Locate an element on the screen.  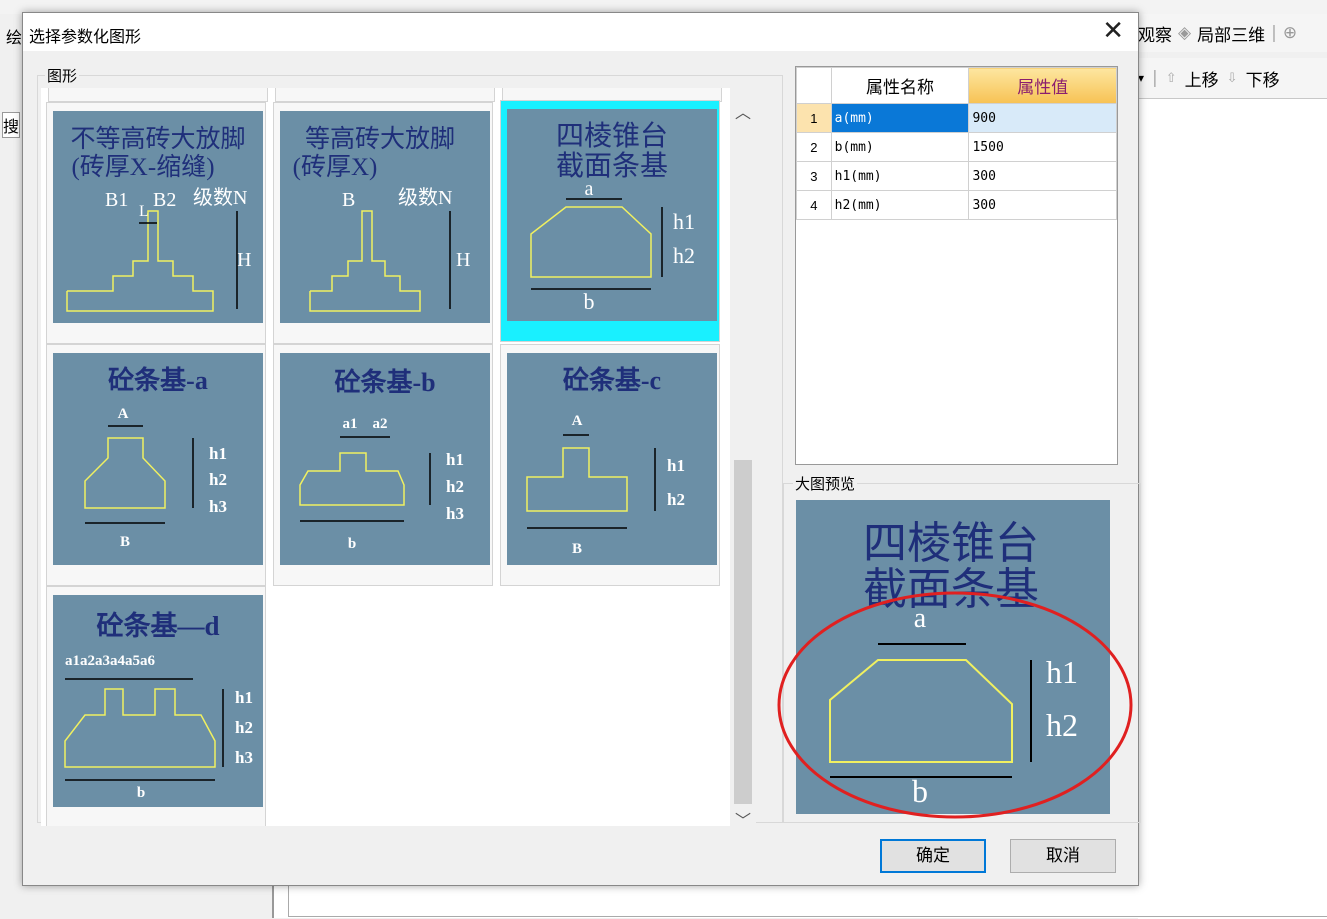
shape-thumbnail: 砼条基-c A h1 h2 B is located at coordinates (612, 459).